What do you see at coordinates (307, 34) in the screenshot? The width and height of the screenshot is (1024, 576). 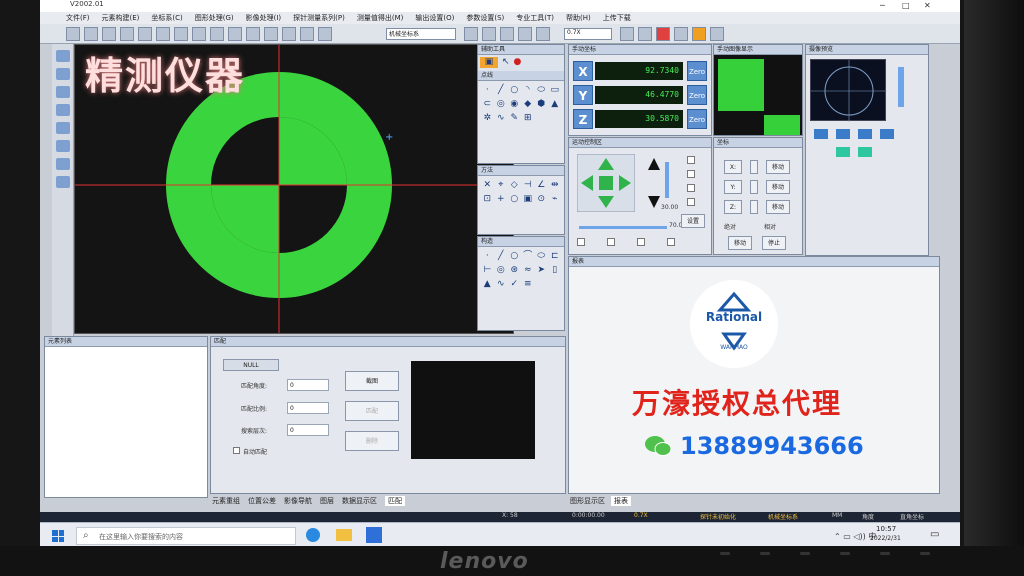 I see `camera-icon` at bounding box center [307, 34].